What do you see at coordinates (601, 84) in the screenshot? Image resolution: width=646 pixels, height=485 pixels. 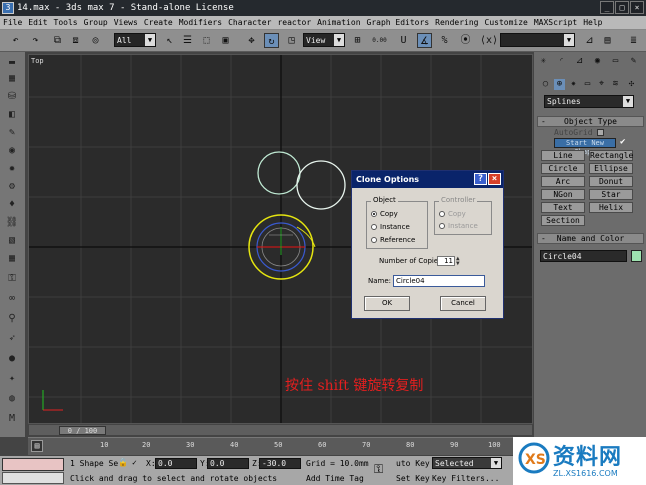 I see `helpers-icon: ⌖` at bounding box center [601, 84].